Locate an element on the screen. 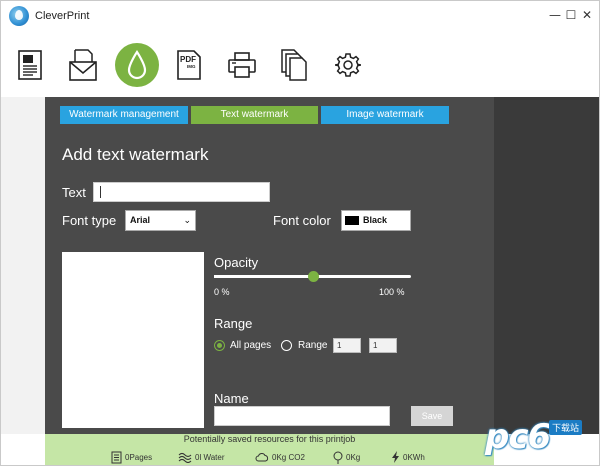  close-button: ✕ is located at coordinates (587, 15).